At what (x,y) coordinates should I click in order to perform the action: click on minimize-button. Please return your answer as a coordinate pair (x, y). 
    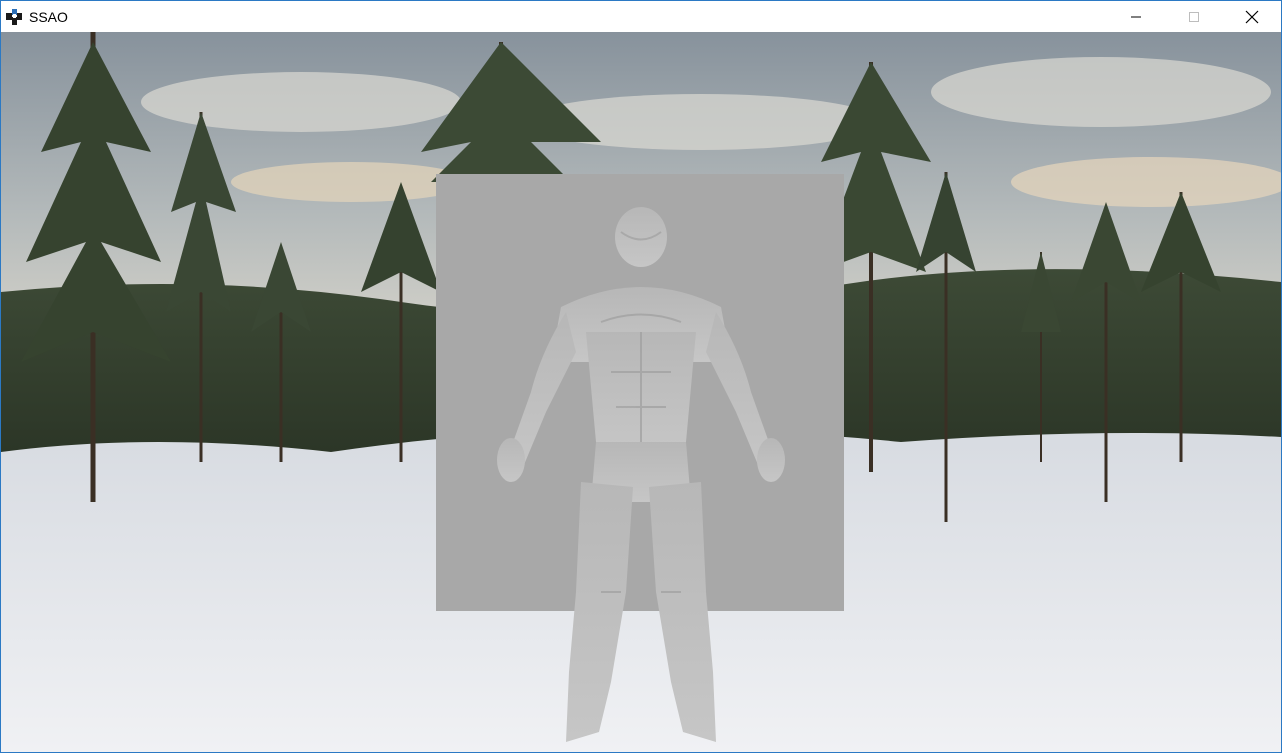
    Looking at the image, I should click on (1136, 16).